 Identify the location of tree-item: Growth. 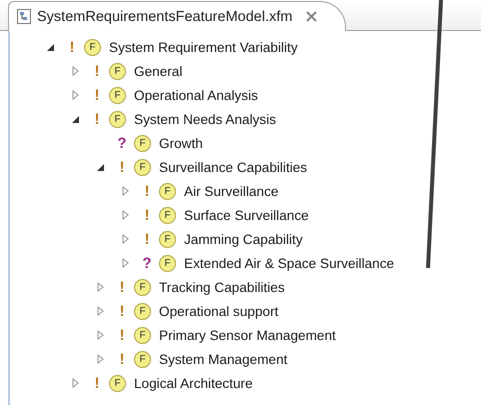
(181, 143).